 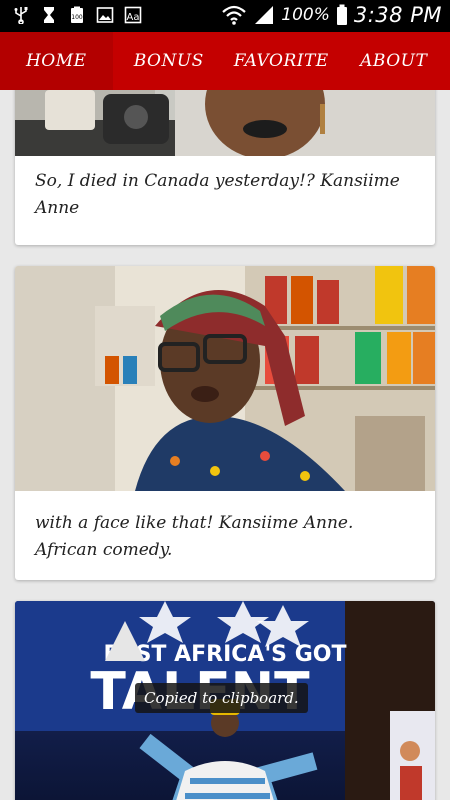 What do you see at coordinates (225, 123) in the screenshot?
I see `video-thumbnail` at bounding box center [225, 123].